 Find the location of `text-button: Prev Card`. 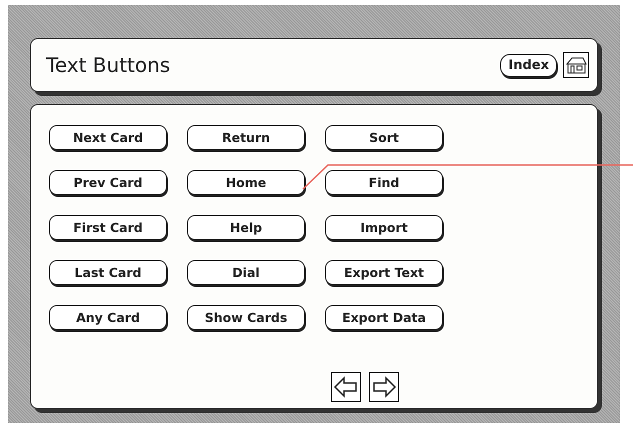

text-button: Prev Card is located at coordinates (108, 182).